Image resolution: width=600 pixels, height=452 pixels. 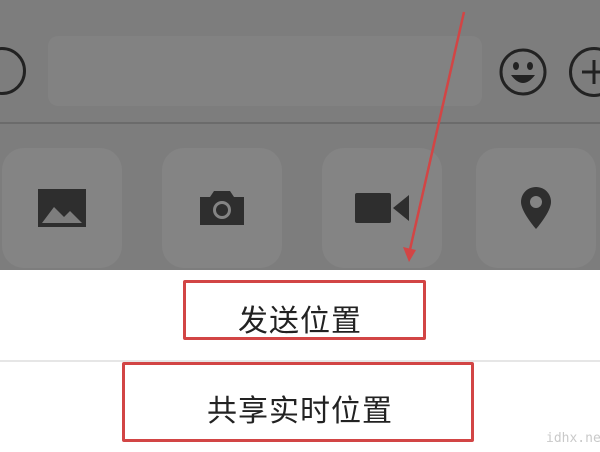 I want to click on camera-icon, so click(x=222, y=208).